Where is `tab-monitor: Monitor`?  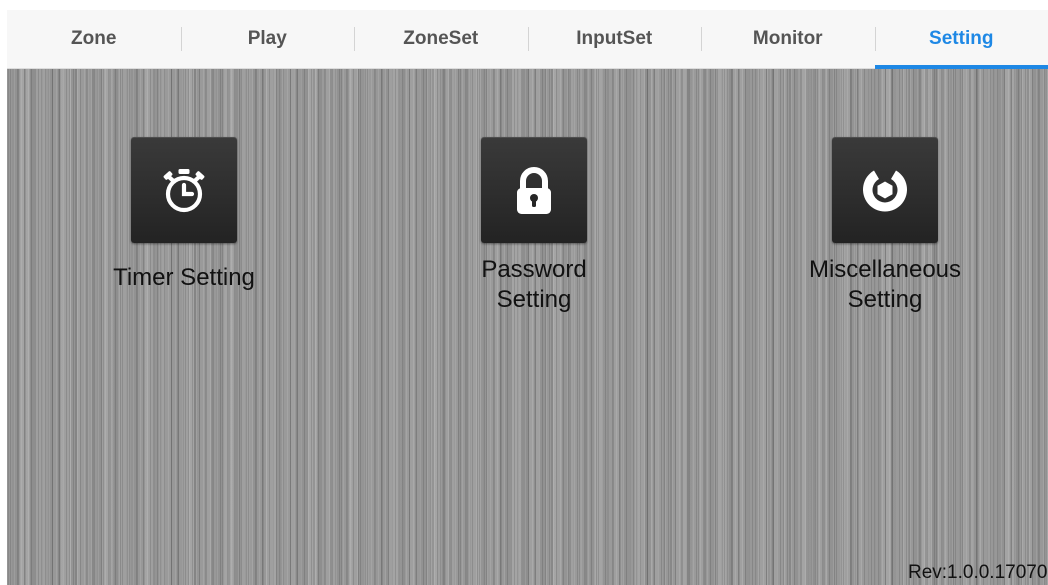
tab-monitor: Monitor is located at coordinates (788, 39).